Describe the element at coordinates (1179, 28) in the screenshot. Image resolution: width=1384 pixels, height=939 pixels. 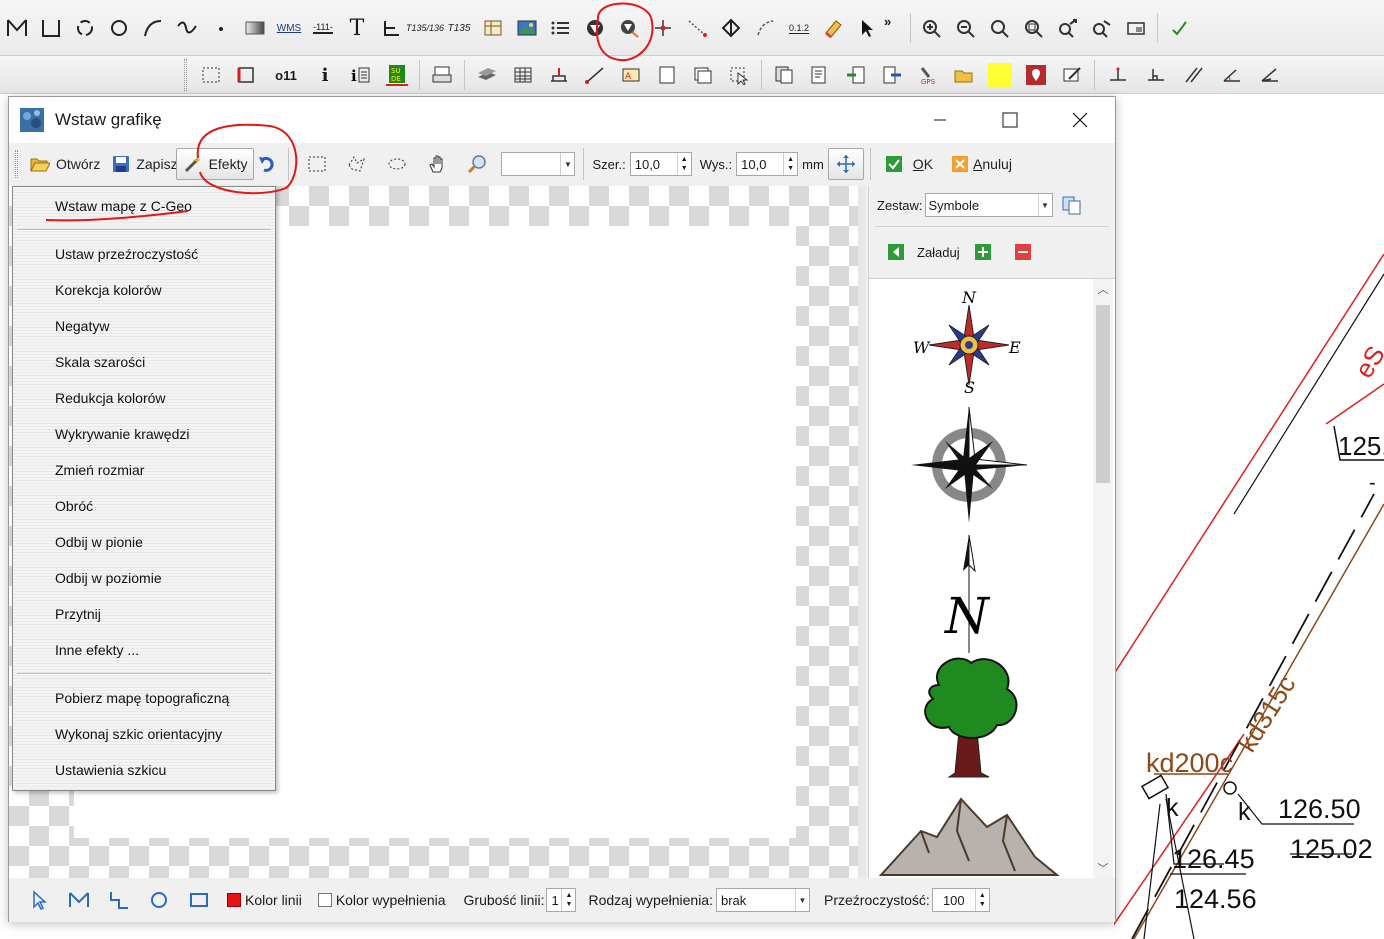
I see `snap-icon` at that location.